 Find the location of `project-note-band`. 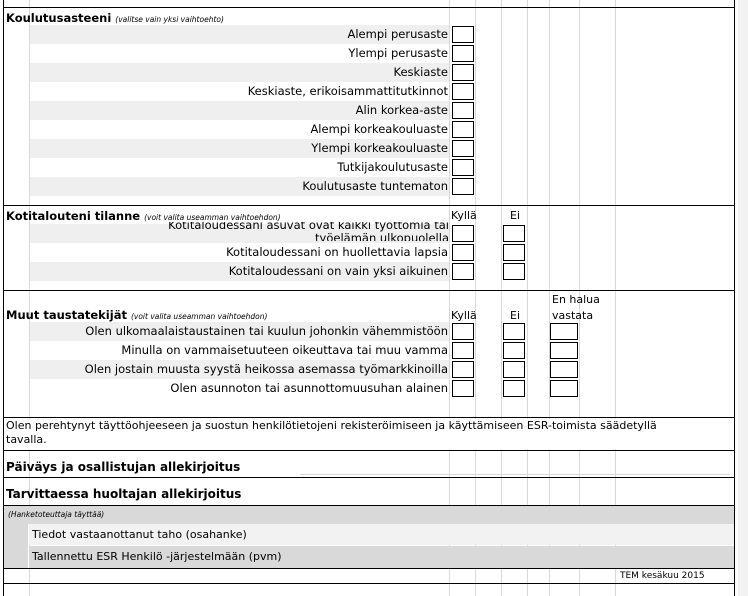

project-note-band is located at coordinates (369, 515).